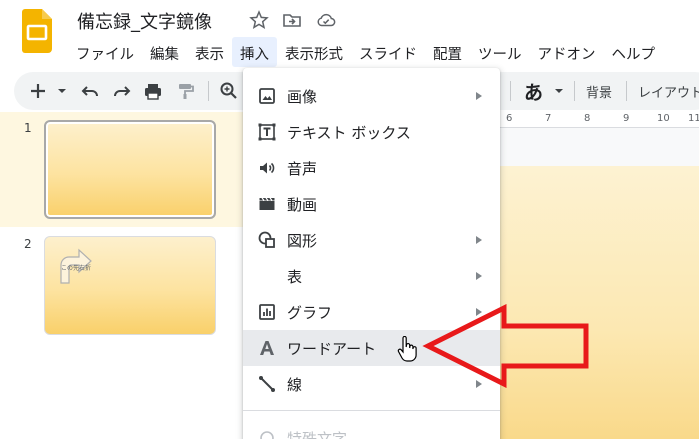 This screenshot has height=439, width=699. I want to click on slide-number: 1, so click(28, 128).